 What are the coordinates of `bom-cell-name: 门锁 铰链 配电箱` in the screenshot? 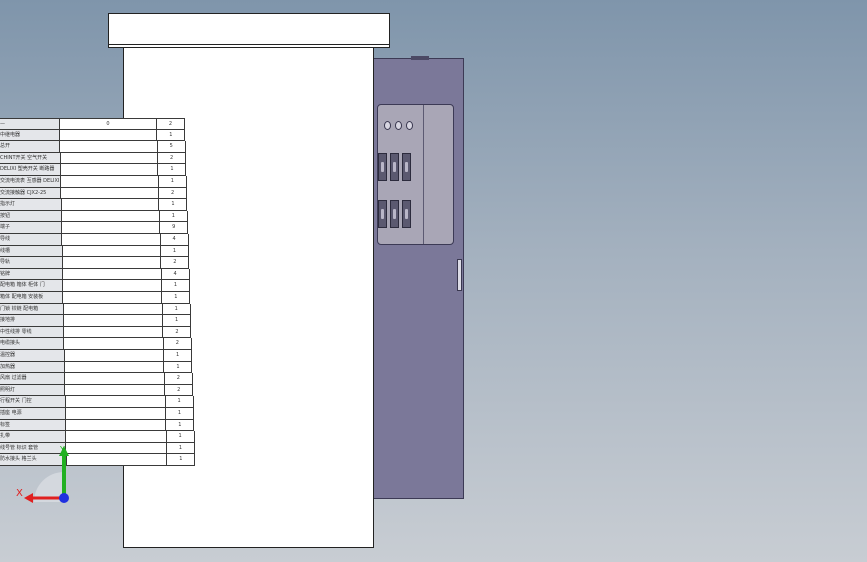 It's located at (32, 309).